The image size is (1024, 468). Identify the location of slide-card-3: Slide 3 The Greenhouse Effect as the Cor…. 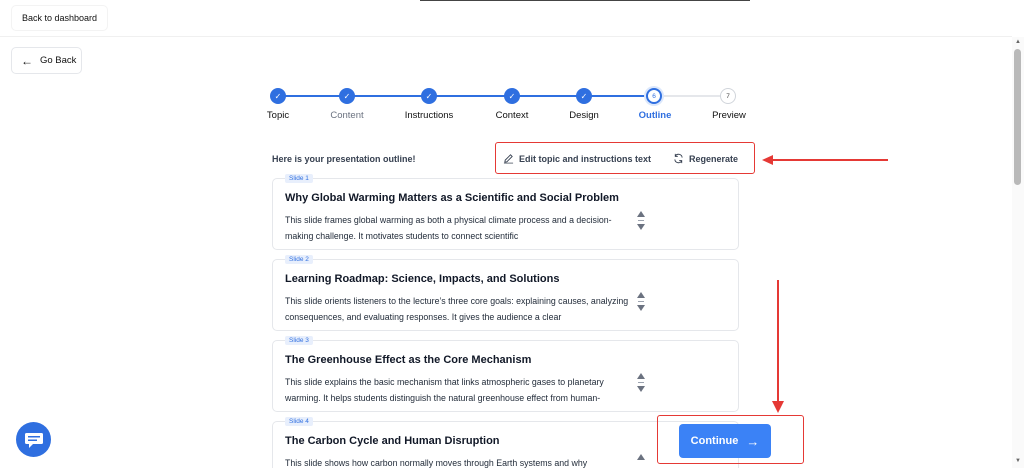
(505, 374).